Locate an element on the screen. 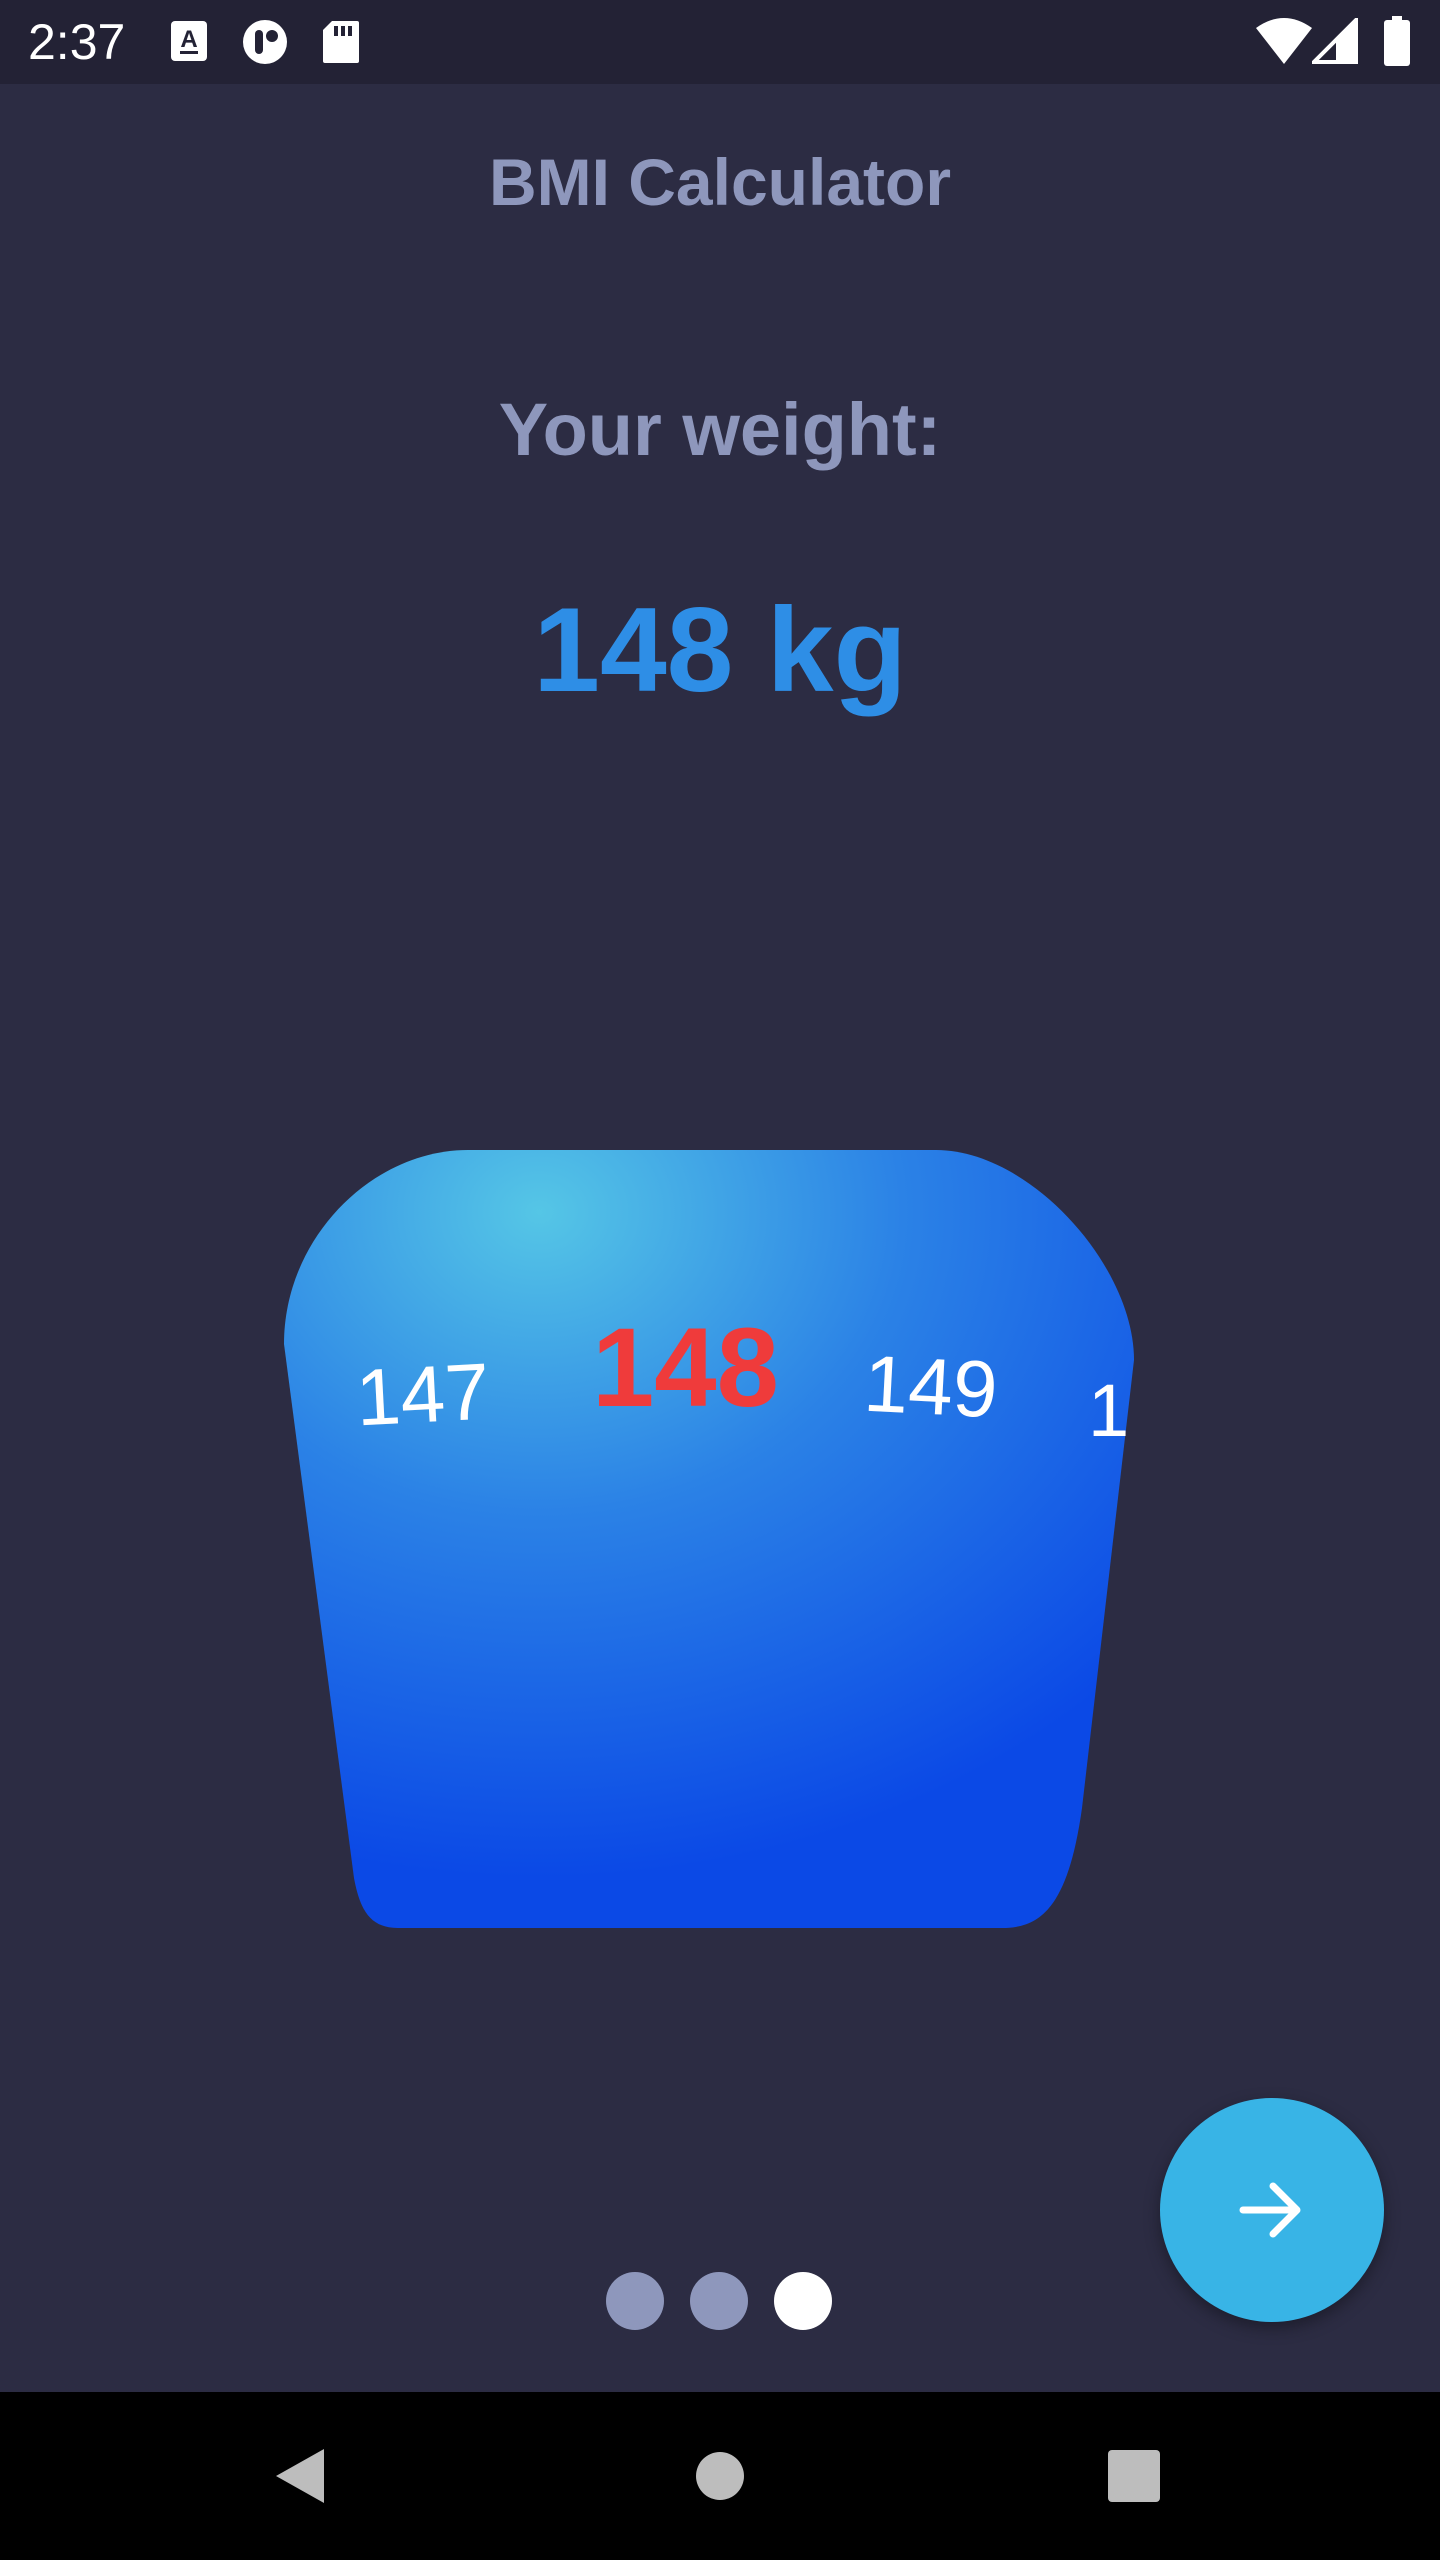 Image resolution: width=1440 pixels, height=2560 pixels. back-icon is located at coordinates (300, 2476).